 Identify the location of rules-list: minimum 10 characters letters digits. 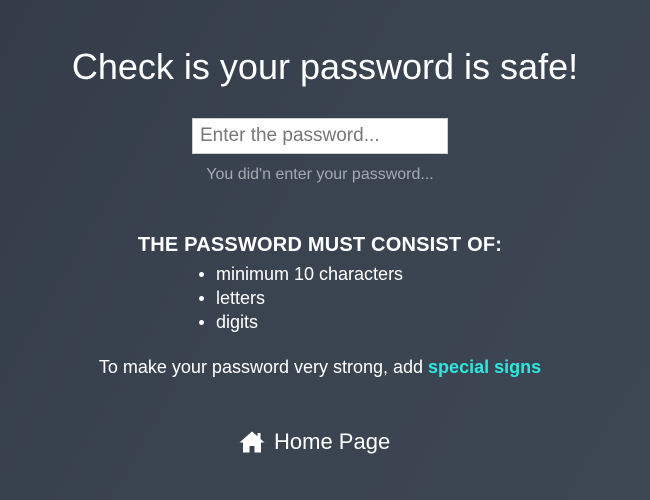
(301, 298).